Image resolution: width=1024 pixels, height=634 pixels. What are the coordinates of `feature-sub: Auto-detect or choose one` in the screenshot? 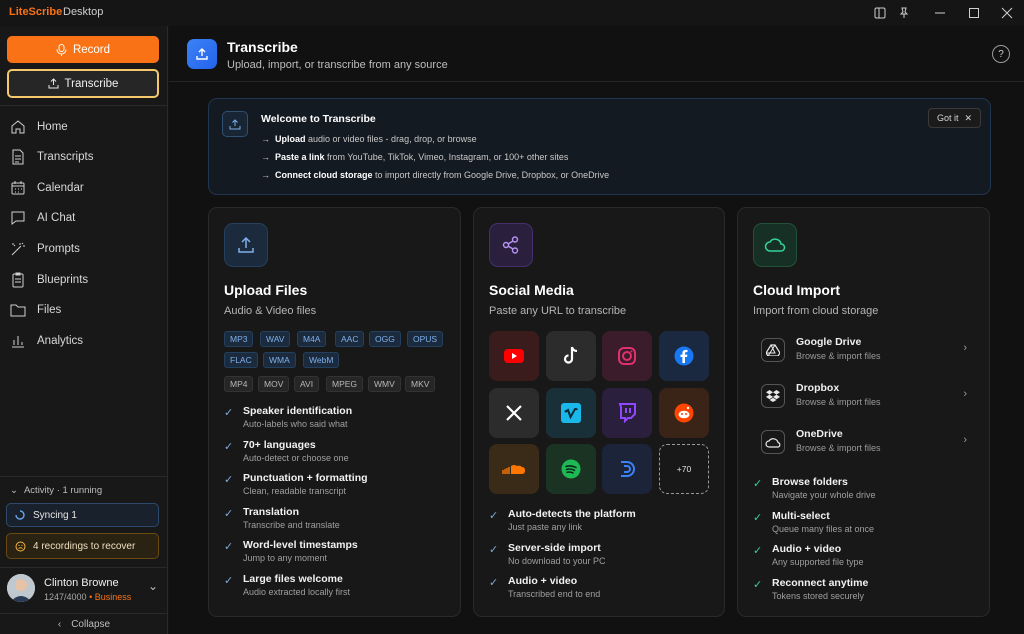 It's located at (296, 457).